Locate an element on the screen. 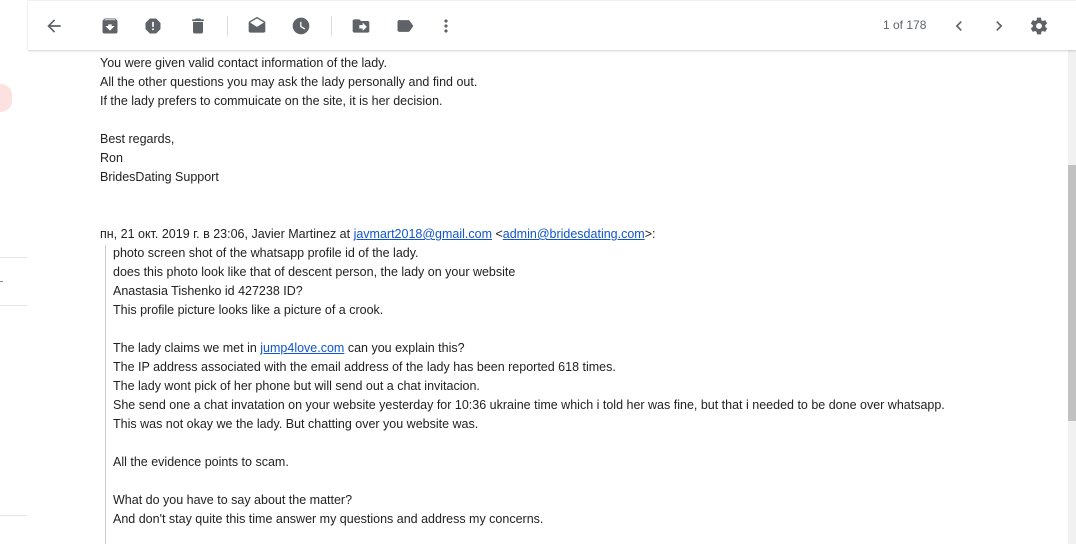  quote-header-middle: < is located at coordinates (497, 234).